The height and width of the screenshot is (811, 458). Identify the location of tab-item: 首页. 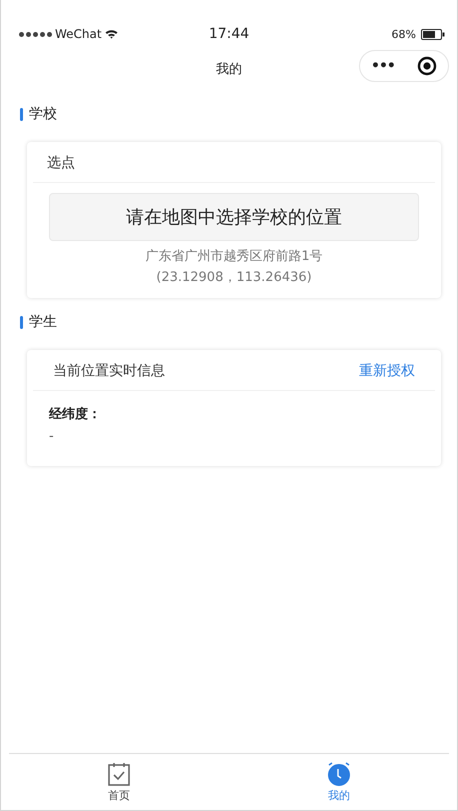
(119, 782).